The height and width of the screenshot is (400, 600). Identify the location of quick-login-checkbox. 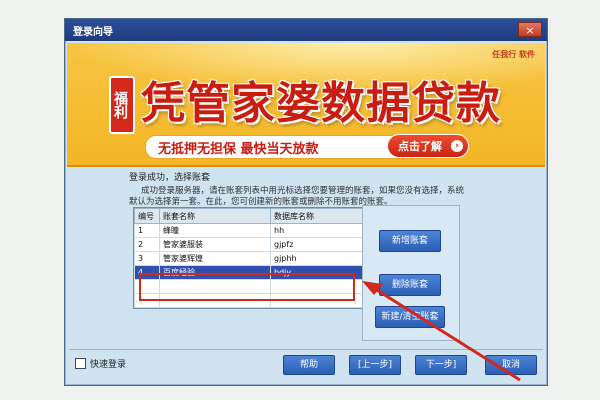
(80, 363).